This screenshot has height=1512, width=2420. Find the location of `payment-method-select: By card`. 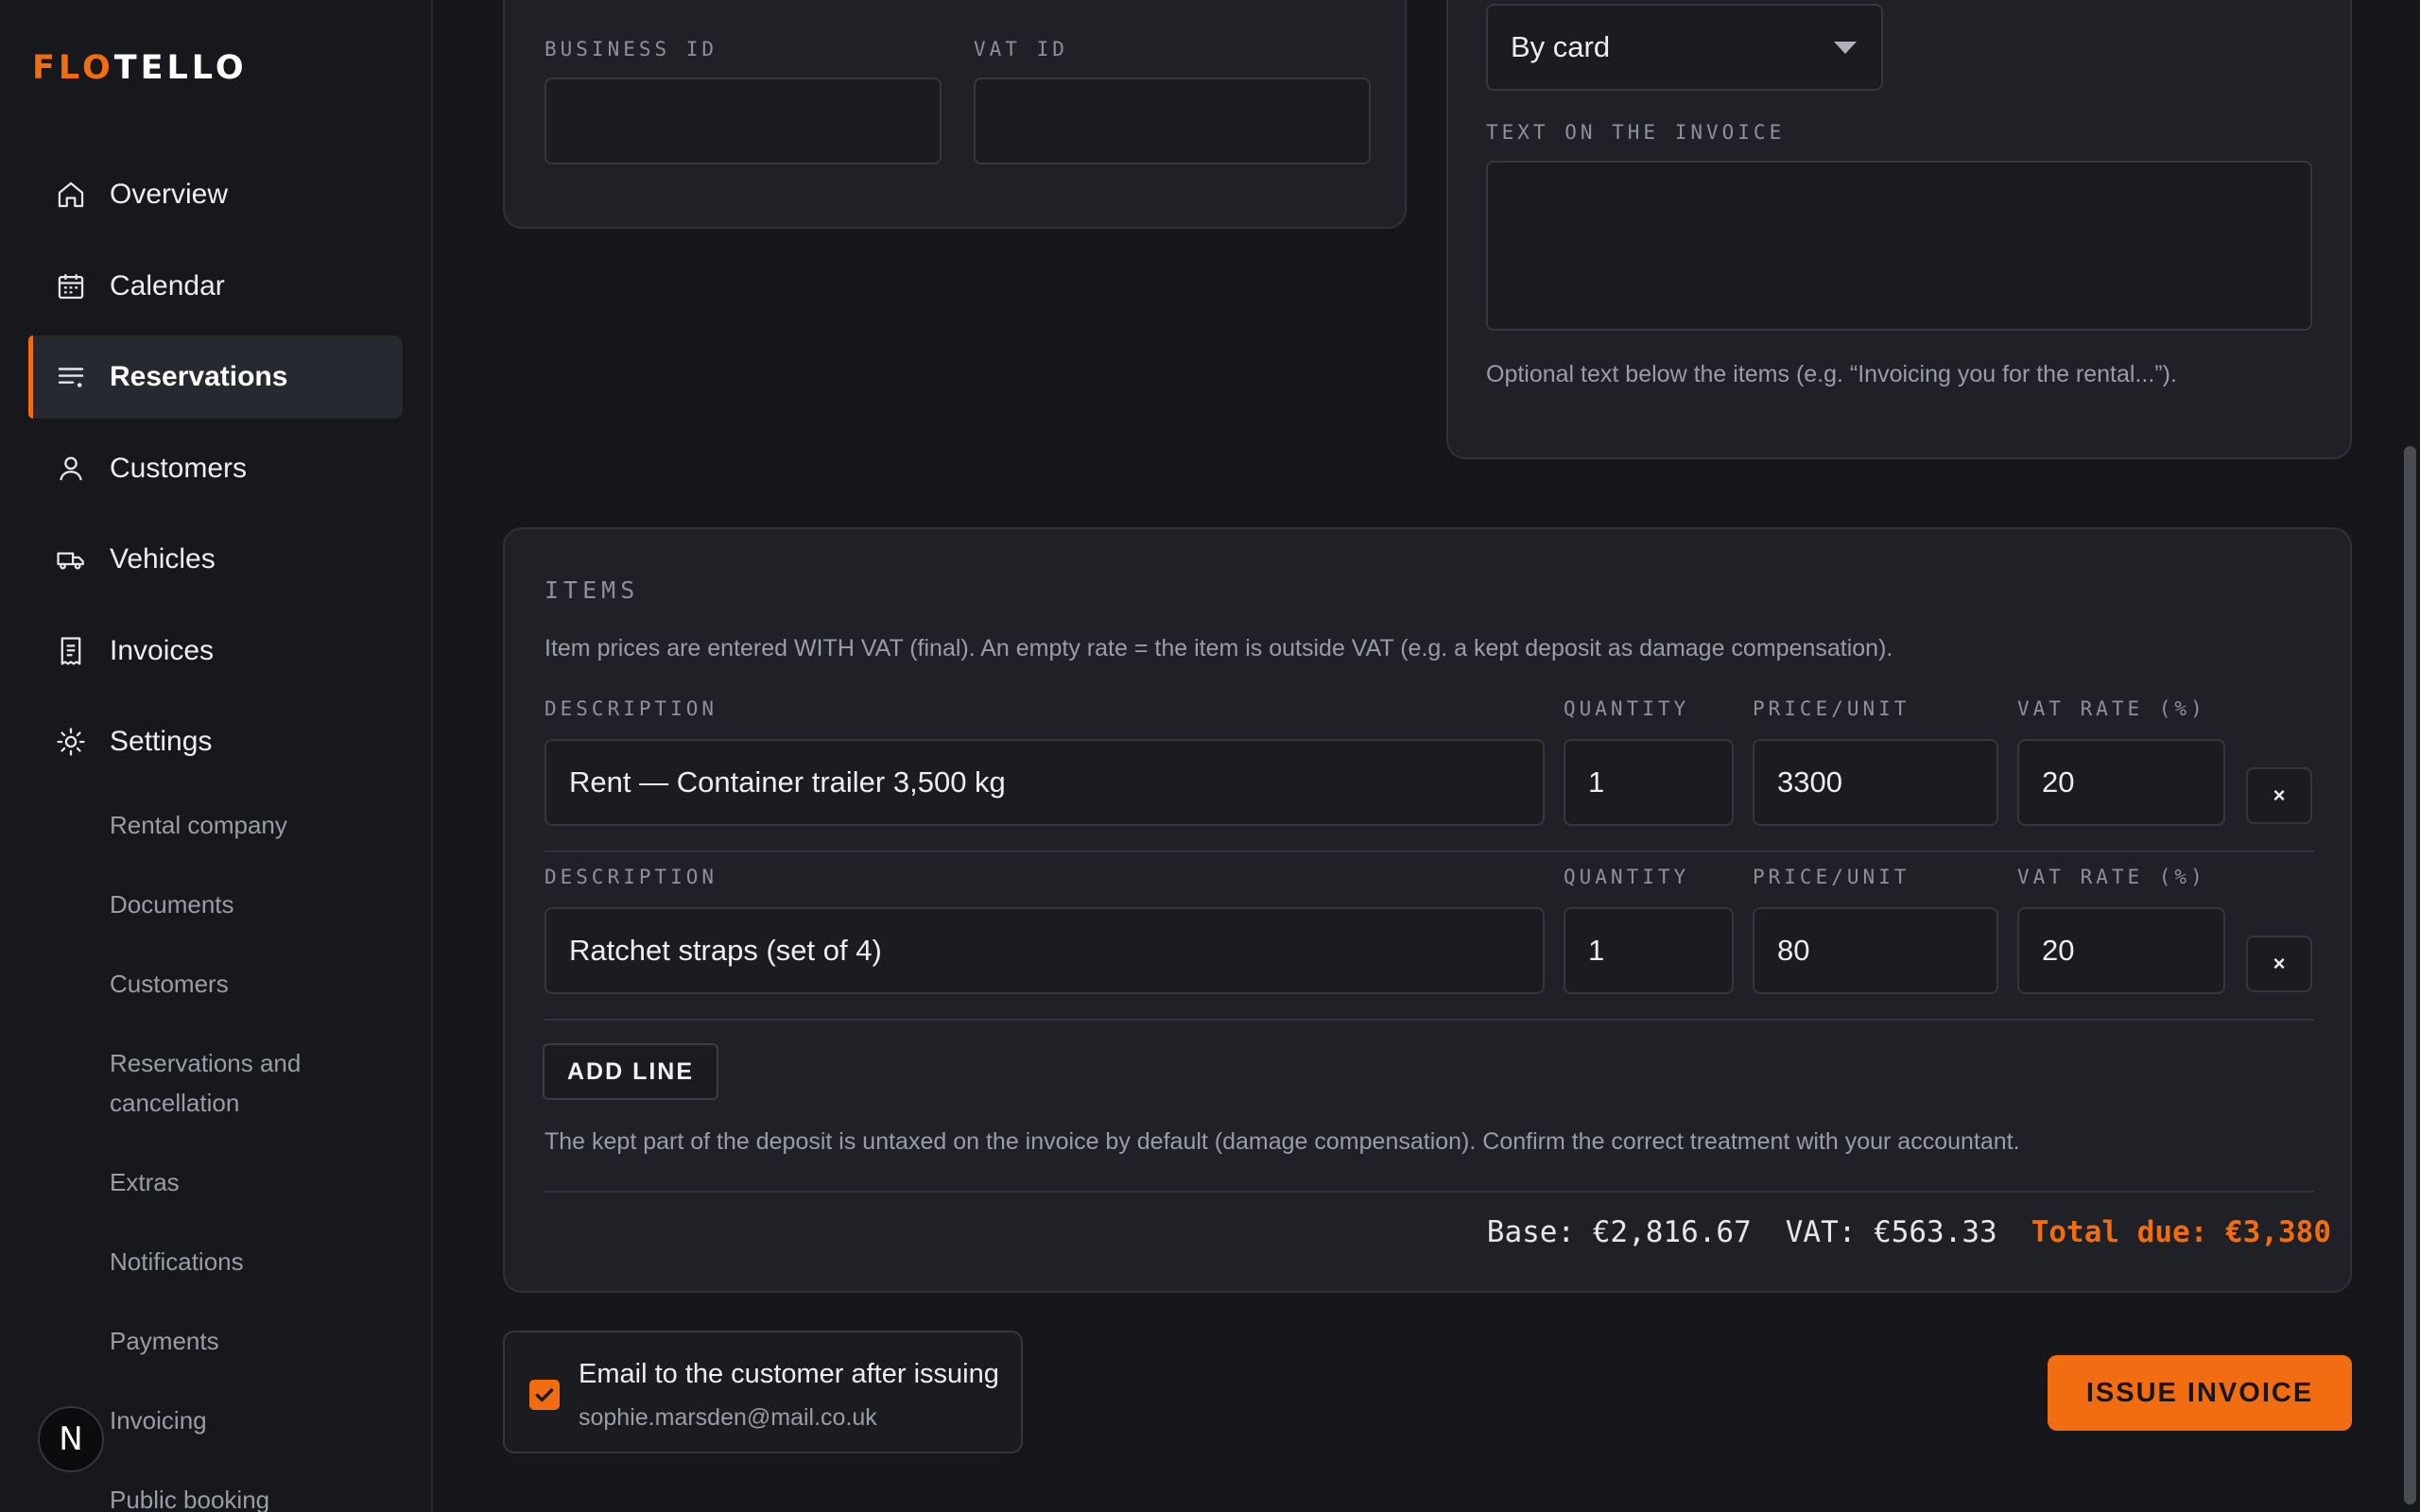

payment-method-select: By card is located at coordinates (1684, 47).